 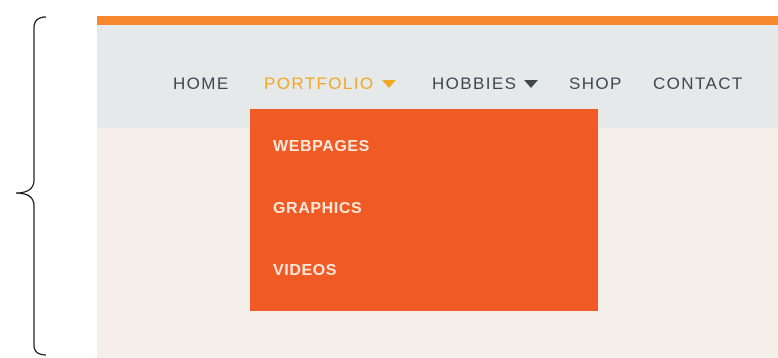 I want to click on nav-item-home: HOME, so click(x=201, y=83).